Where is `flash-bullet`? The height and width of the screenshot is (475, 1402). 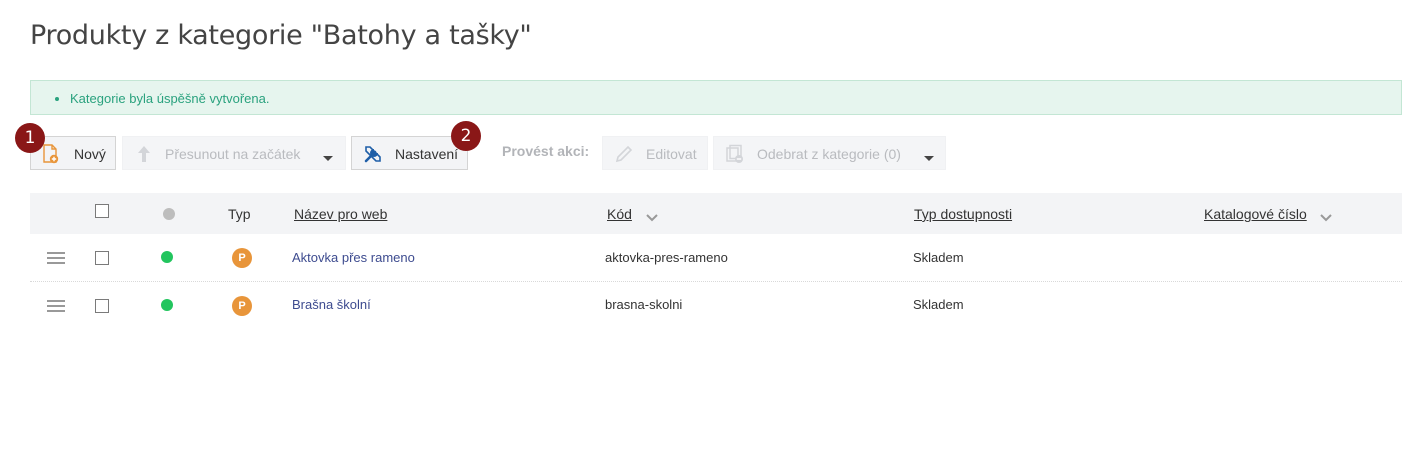 flash-bullet is located at coordinates (57, 99).